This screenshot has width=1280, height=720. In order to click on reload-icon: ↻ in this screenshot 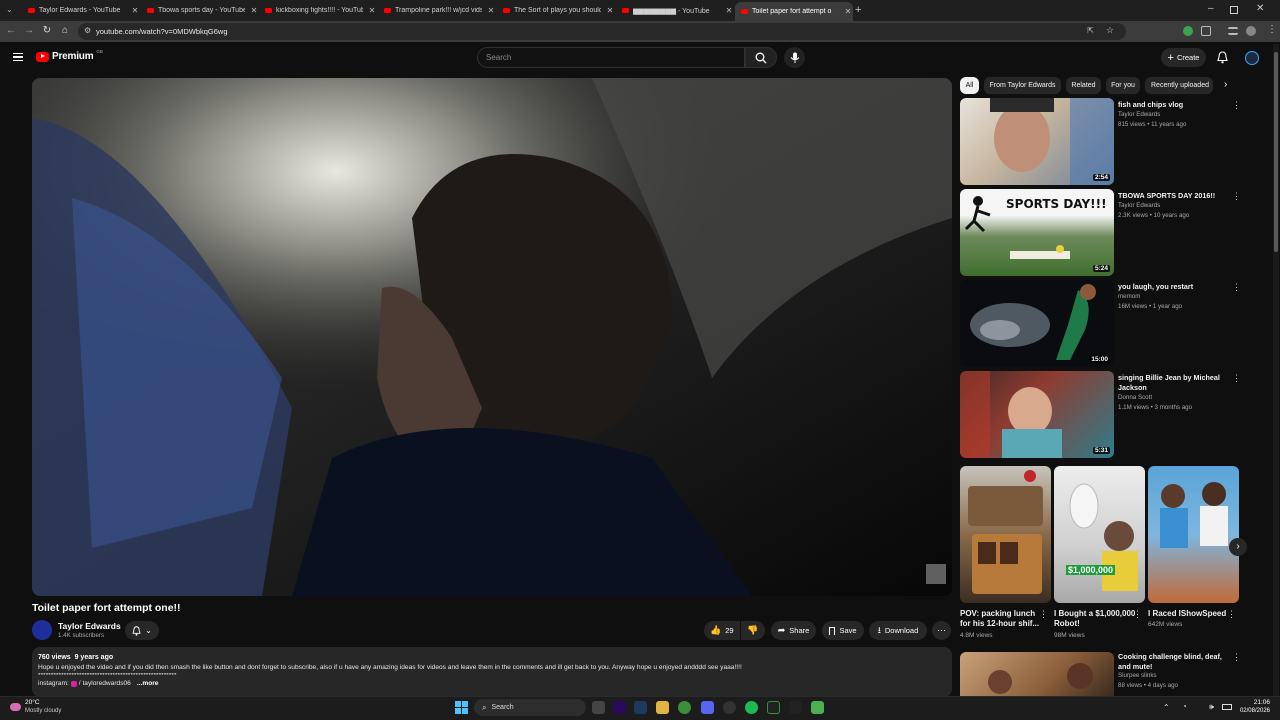, I will do `click(47, 31)`.